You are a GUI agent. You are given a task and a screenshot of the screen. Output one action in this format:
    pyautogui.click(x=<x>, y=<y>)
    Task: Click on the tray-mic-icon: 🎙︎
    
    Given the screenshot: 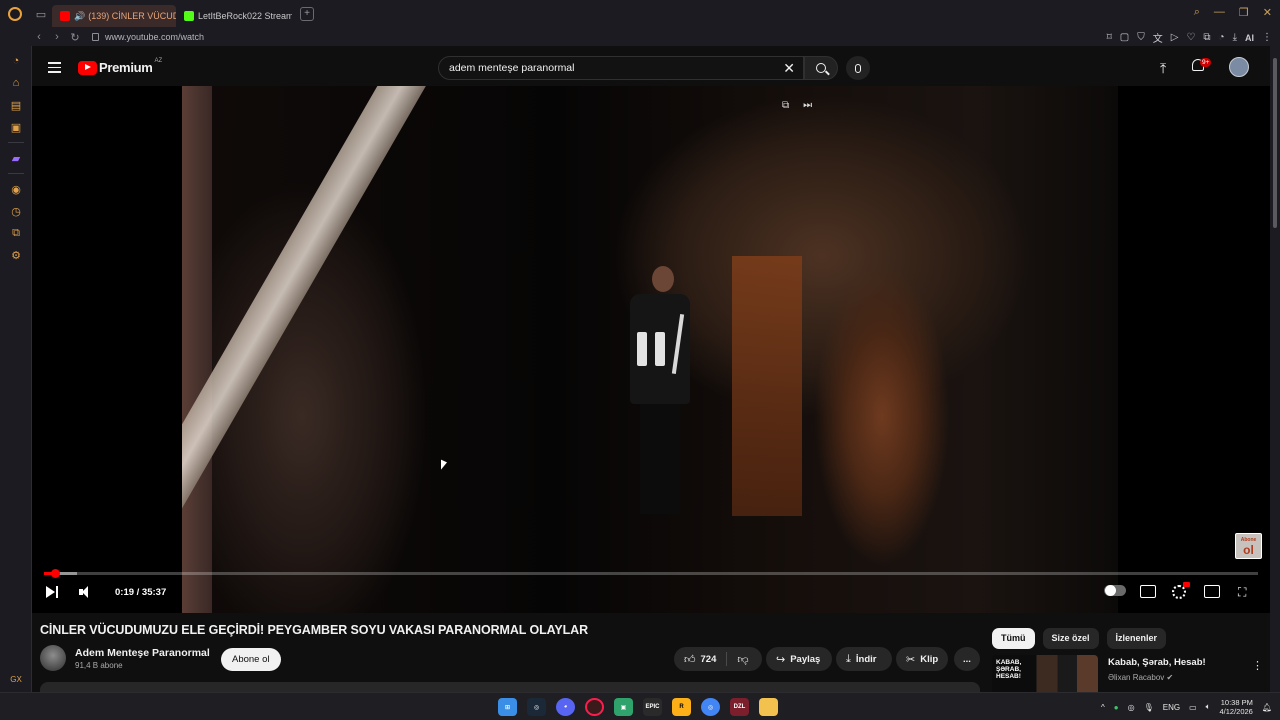 What is the action you would take?
    pyautogui.click(x=1149, y=707)
    